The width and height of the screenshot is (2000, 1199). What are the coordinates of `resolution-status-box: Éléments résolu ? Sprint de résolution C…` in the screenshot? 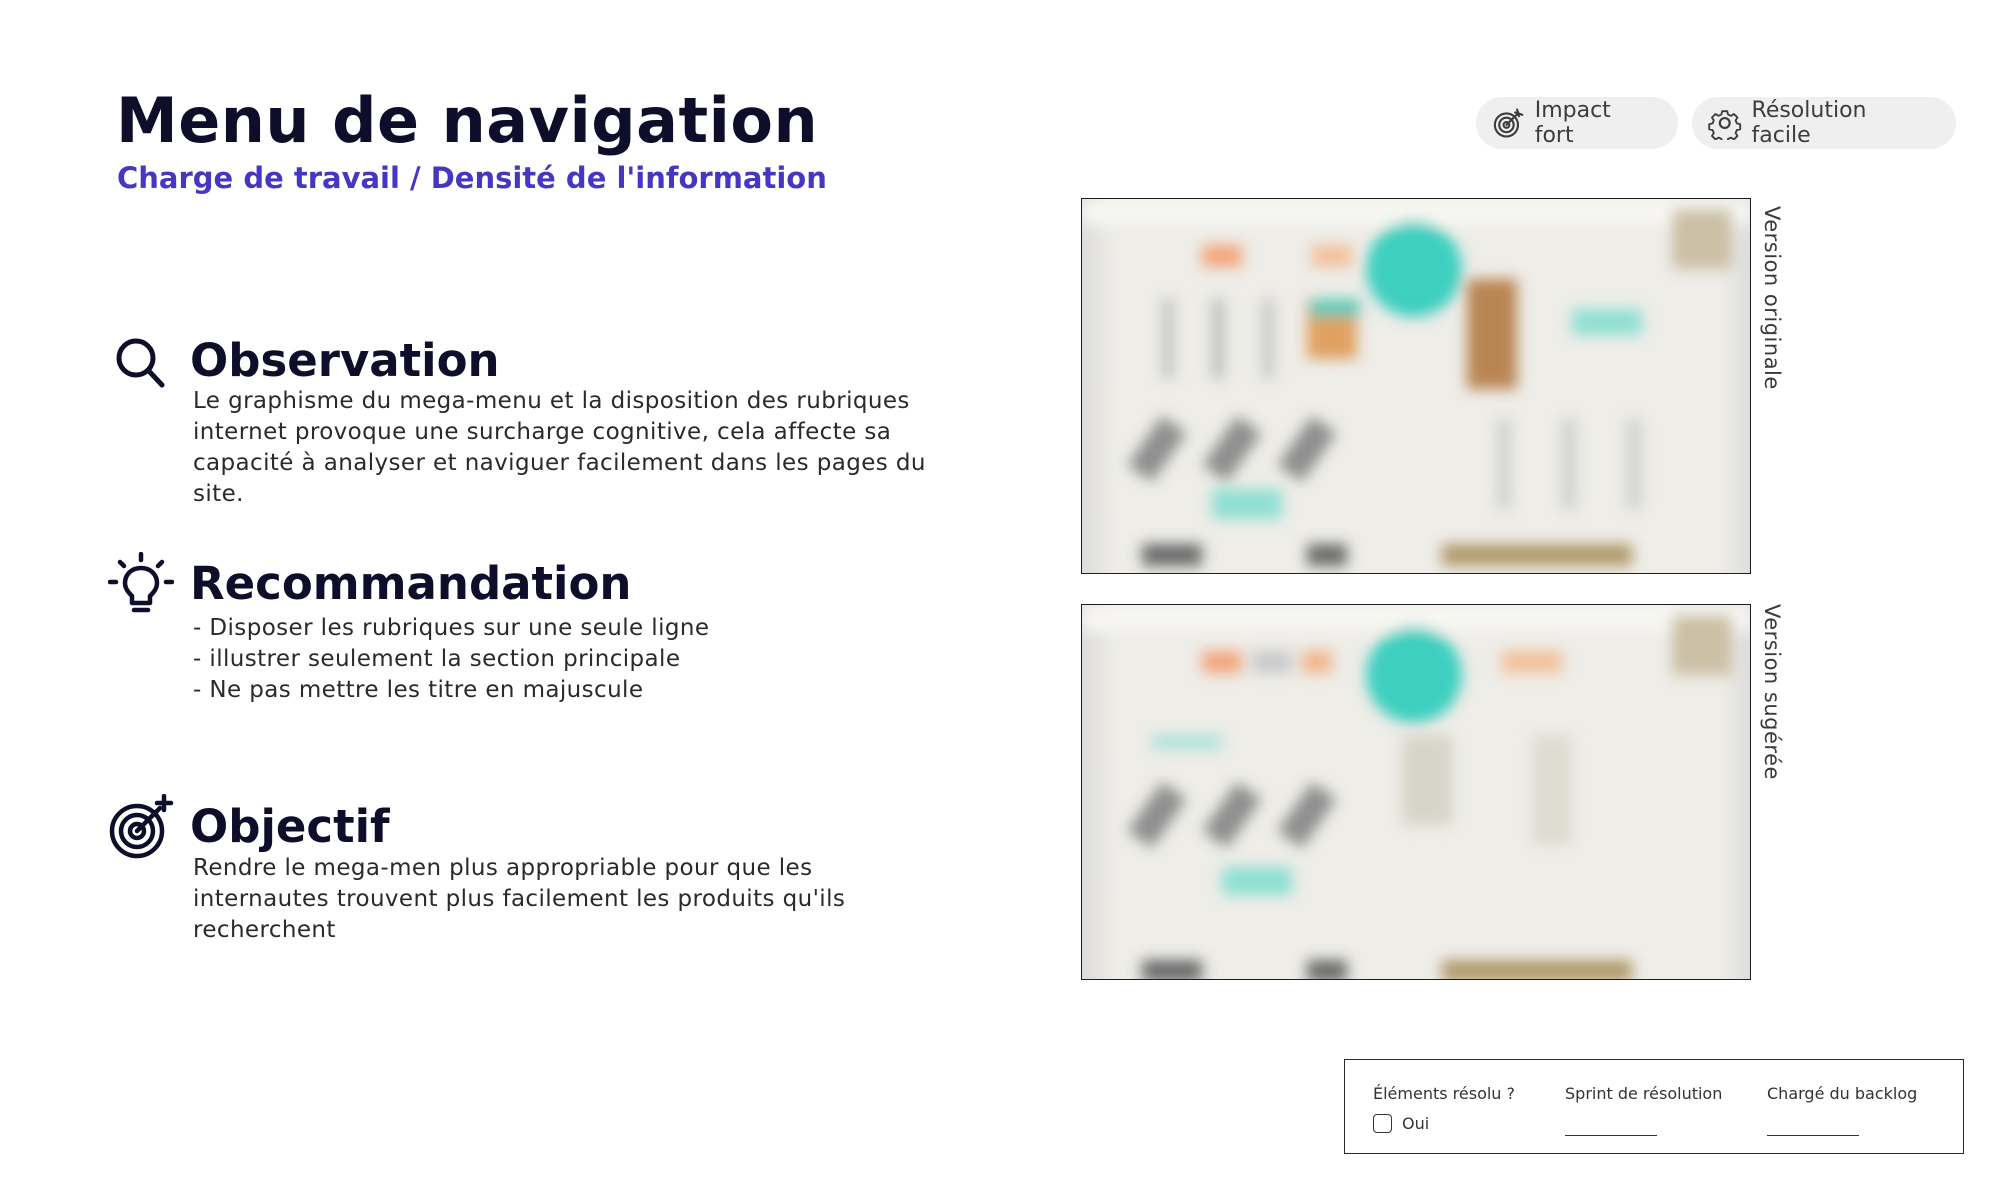 It's located at (1654, 1106).